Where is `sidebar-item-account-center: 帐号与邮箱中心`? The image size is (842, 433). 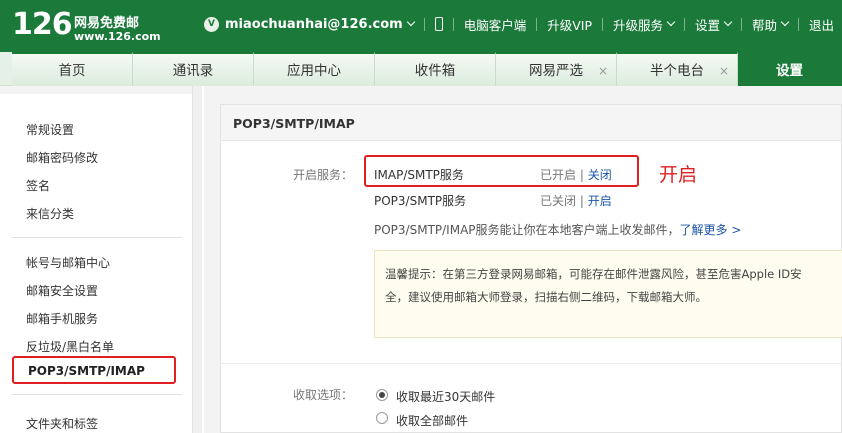 sidebar-item-account-center: 帐号与邮箱中心 is located at coordinates (68, 262).